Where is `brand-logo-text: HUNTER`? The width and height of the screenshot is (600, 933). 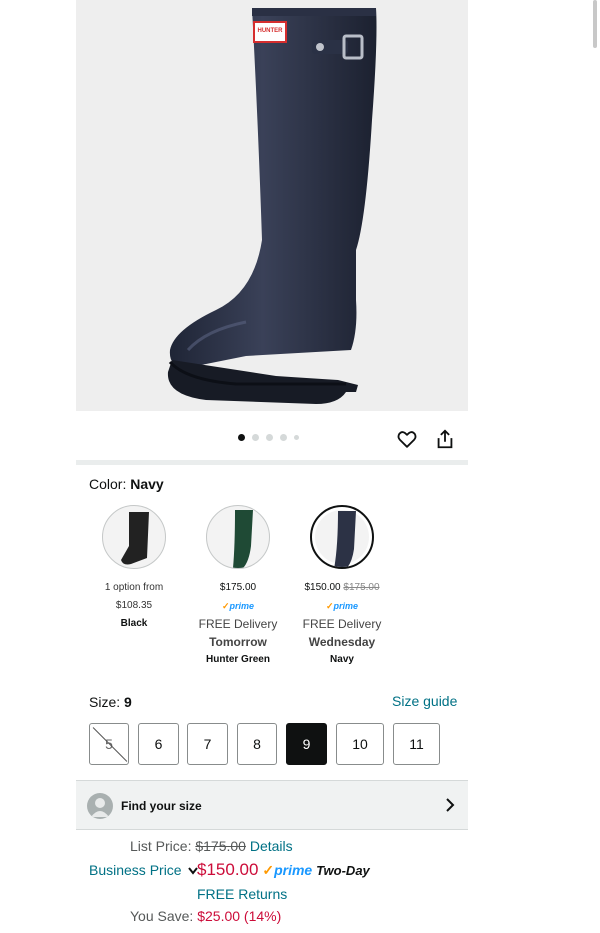 brand-logo-text: HUNTER is located at coordinates (270, 31).